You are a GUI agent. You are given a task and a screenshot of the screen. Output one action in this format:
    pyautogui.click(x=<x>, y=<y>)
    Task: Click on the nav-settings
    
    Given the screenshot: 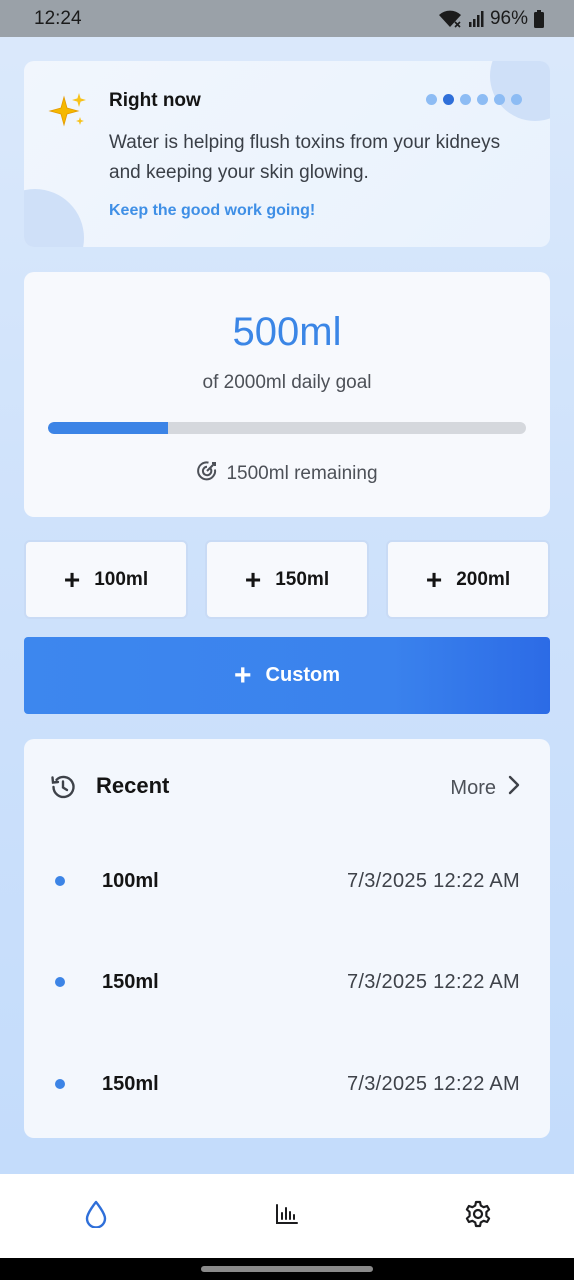 What is the action you would take?
    pyautogui.click(x=478, y=1216)
    